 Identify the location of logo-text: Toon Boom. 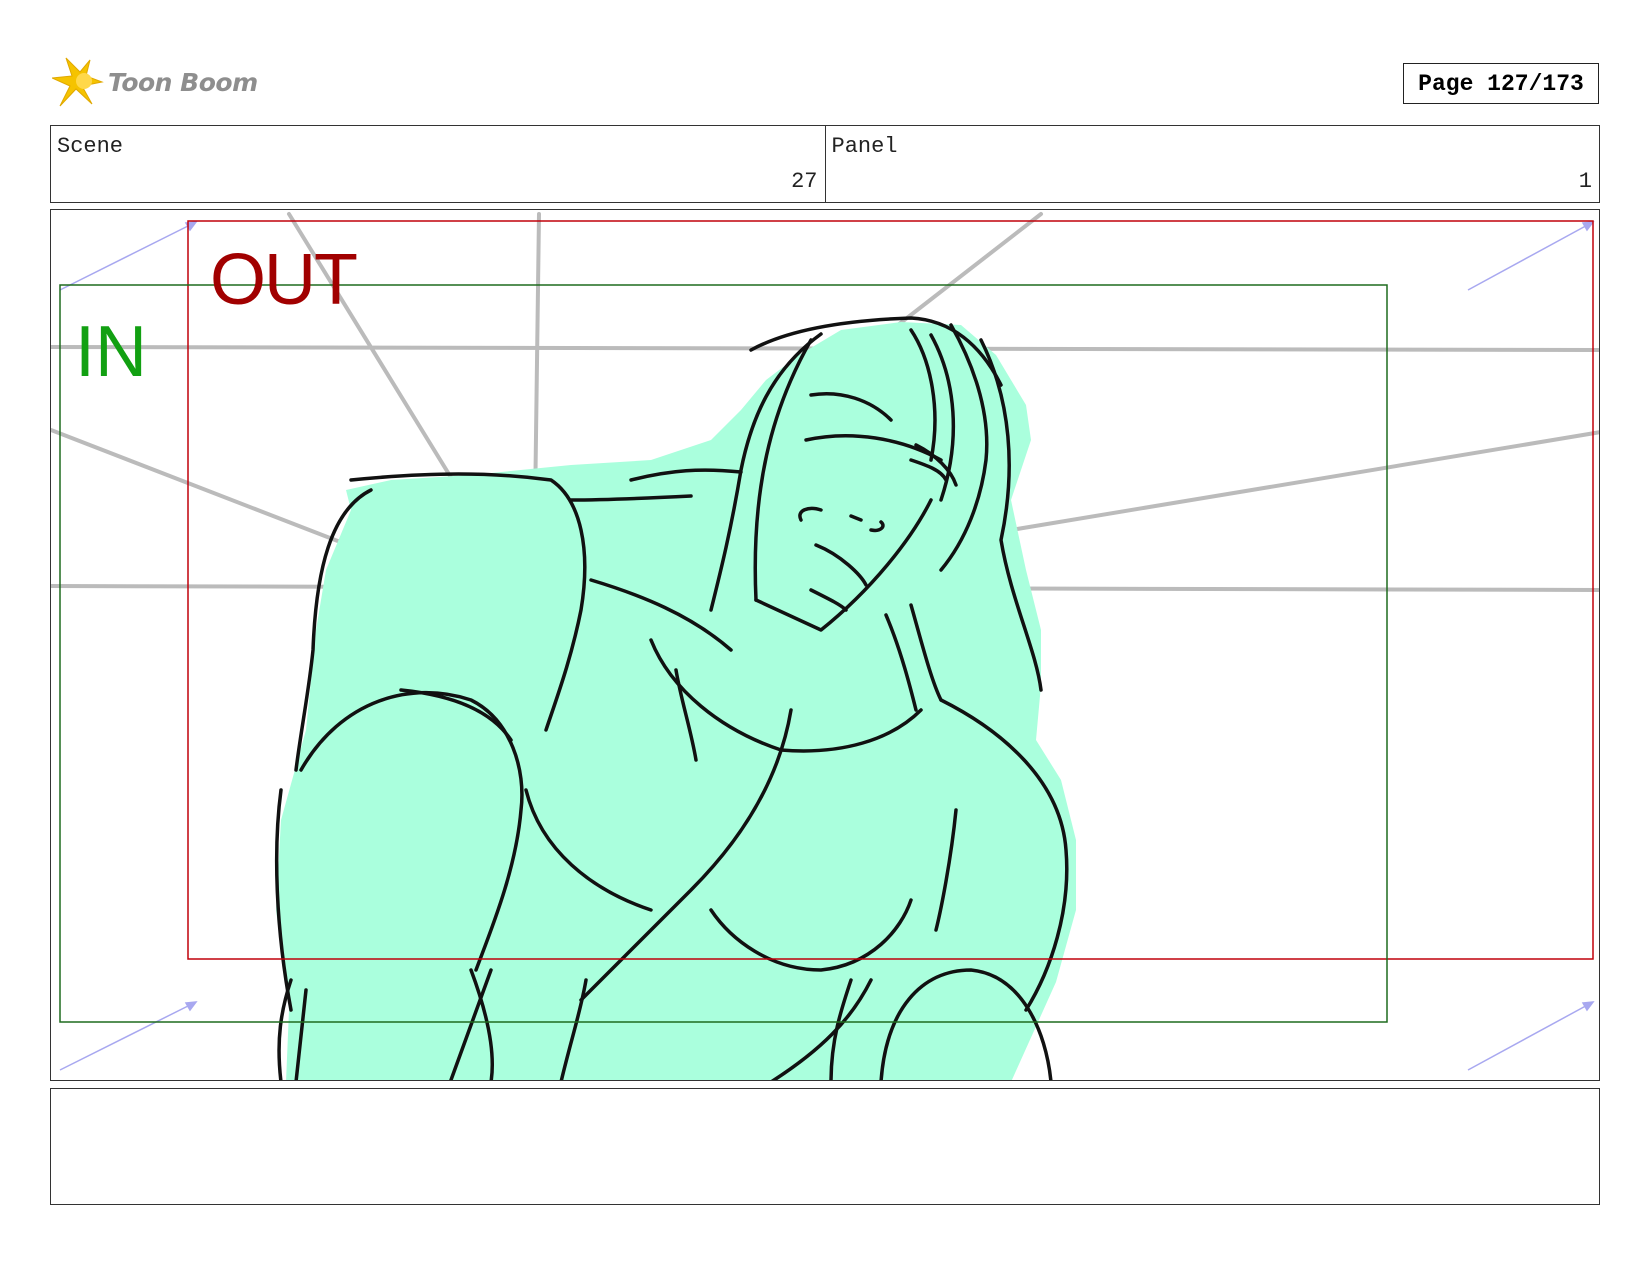
(183, 82).